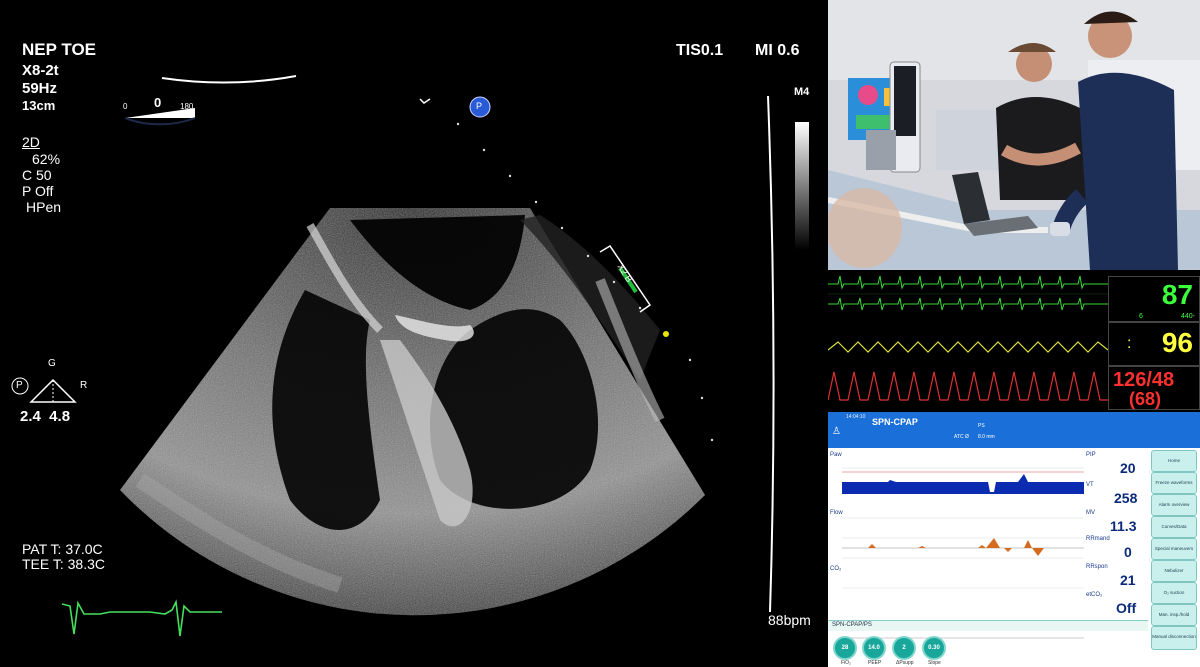  Describe the element at coordinates (59, 49) in the screenshot. I see `echo-mode: NEP TOE` at that location.